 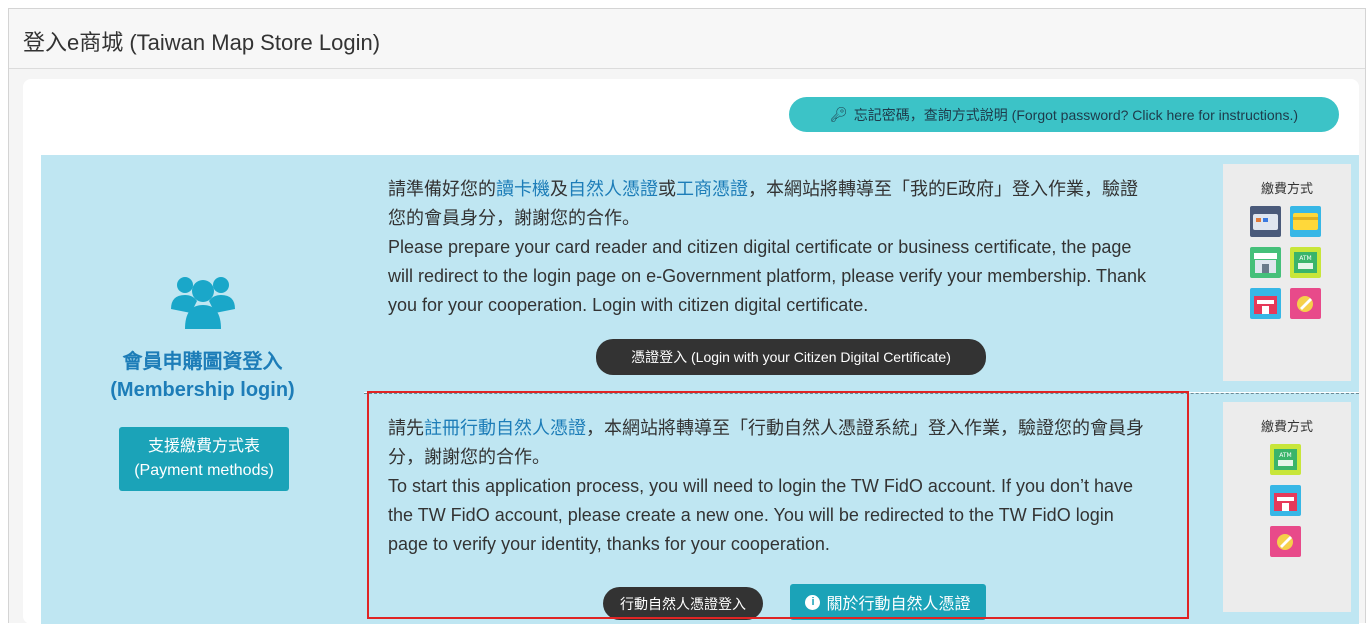 What do you see at coordinates (406, 428) in the screenshot?
I see `mobile-zh-part1: 請先` at bounding box center [406, 428].